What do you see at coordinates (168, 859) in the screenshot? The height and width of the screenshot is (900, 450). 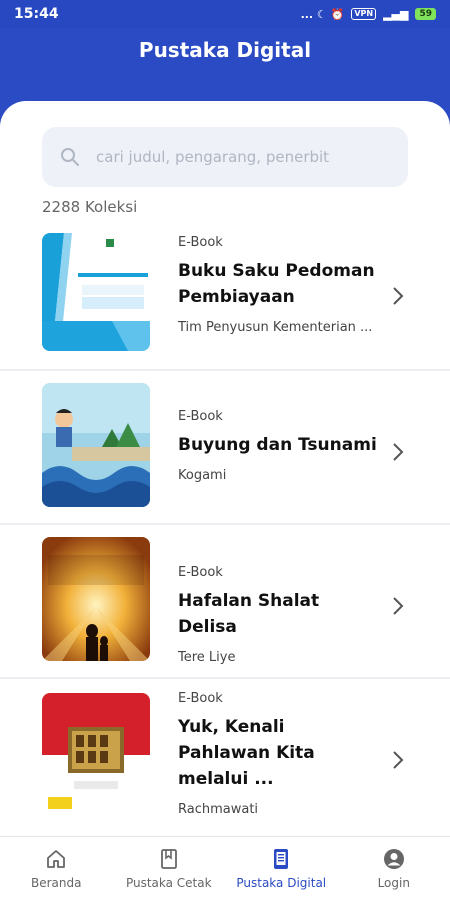 I see `book-icon` at bounding box center [168, 859].